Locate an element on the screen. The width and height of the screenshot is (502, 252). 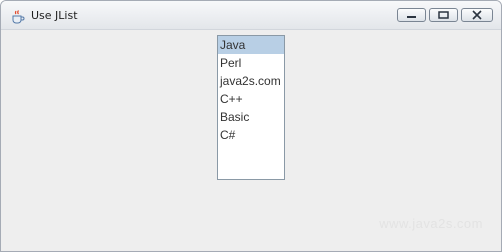
minimize-icon is located at coordinates (411, 17).